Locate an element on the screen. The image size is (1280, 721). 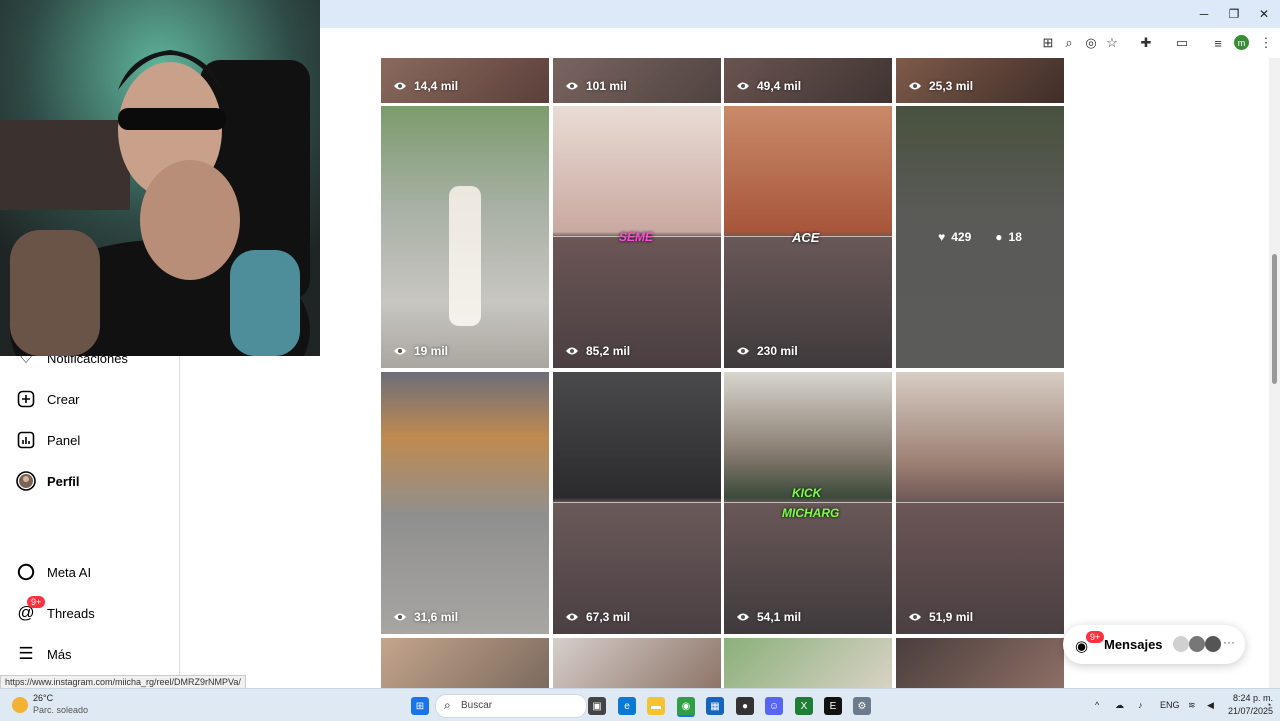
restore-button: ❐ is located at coordinates (1234, 14).